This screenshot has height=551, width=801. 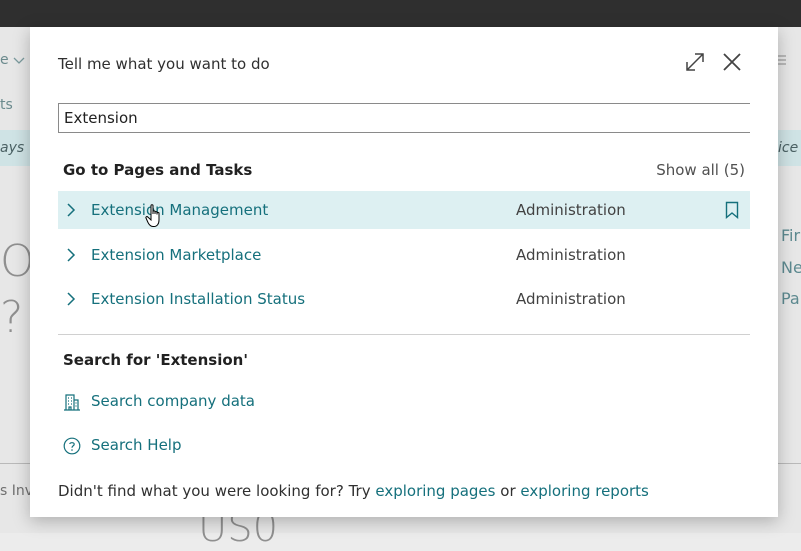 What do you see at coordinates (788, 148) in the screenshot?
I see `bg-banner-right: ice` at bounding box center [788, 148].